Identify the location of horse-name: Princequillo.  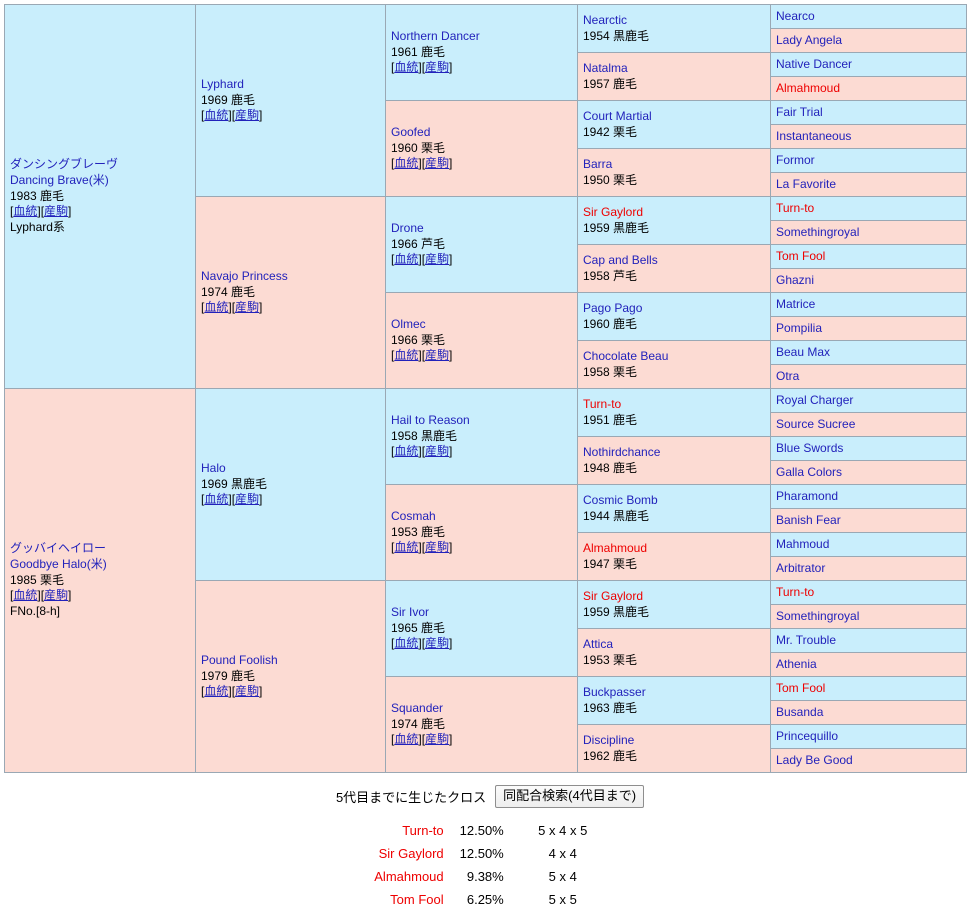
(869, 737).